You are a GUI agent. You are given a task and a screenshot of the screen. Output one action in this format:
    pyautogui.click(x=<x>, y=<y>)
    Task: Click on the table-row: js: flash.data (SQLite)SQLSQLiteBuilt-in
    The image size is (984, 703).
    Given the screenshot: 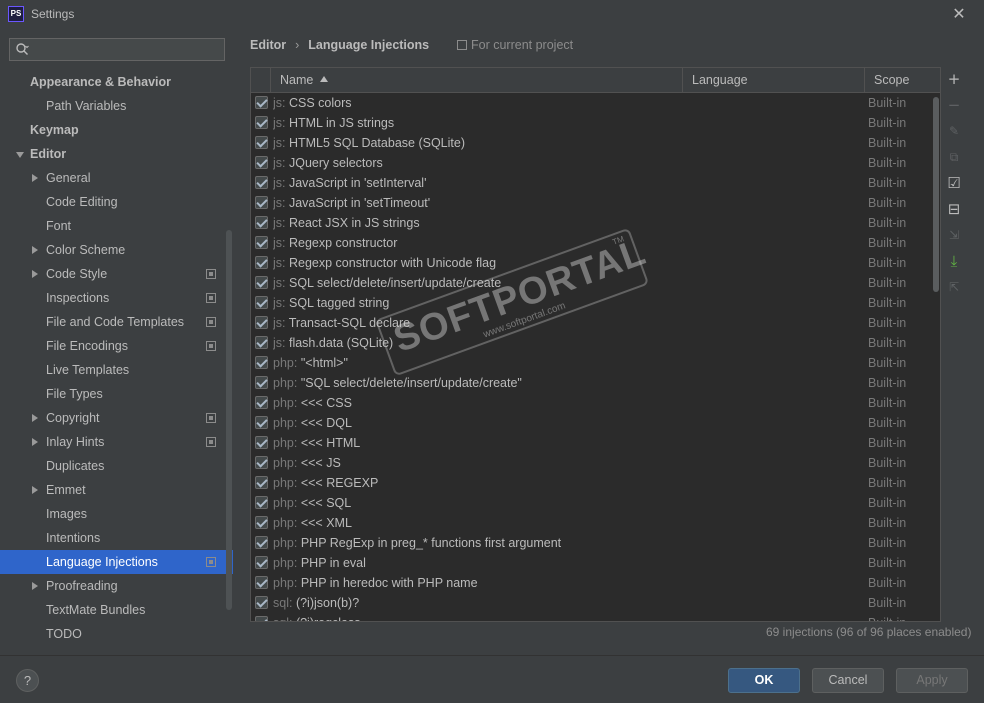 What is the action you would take?
    pyautogui.click(x=591, y=343)
    